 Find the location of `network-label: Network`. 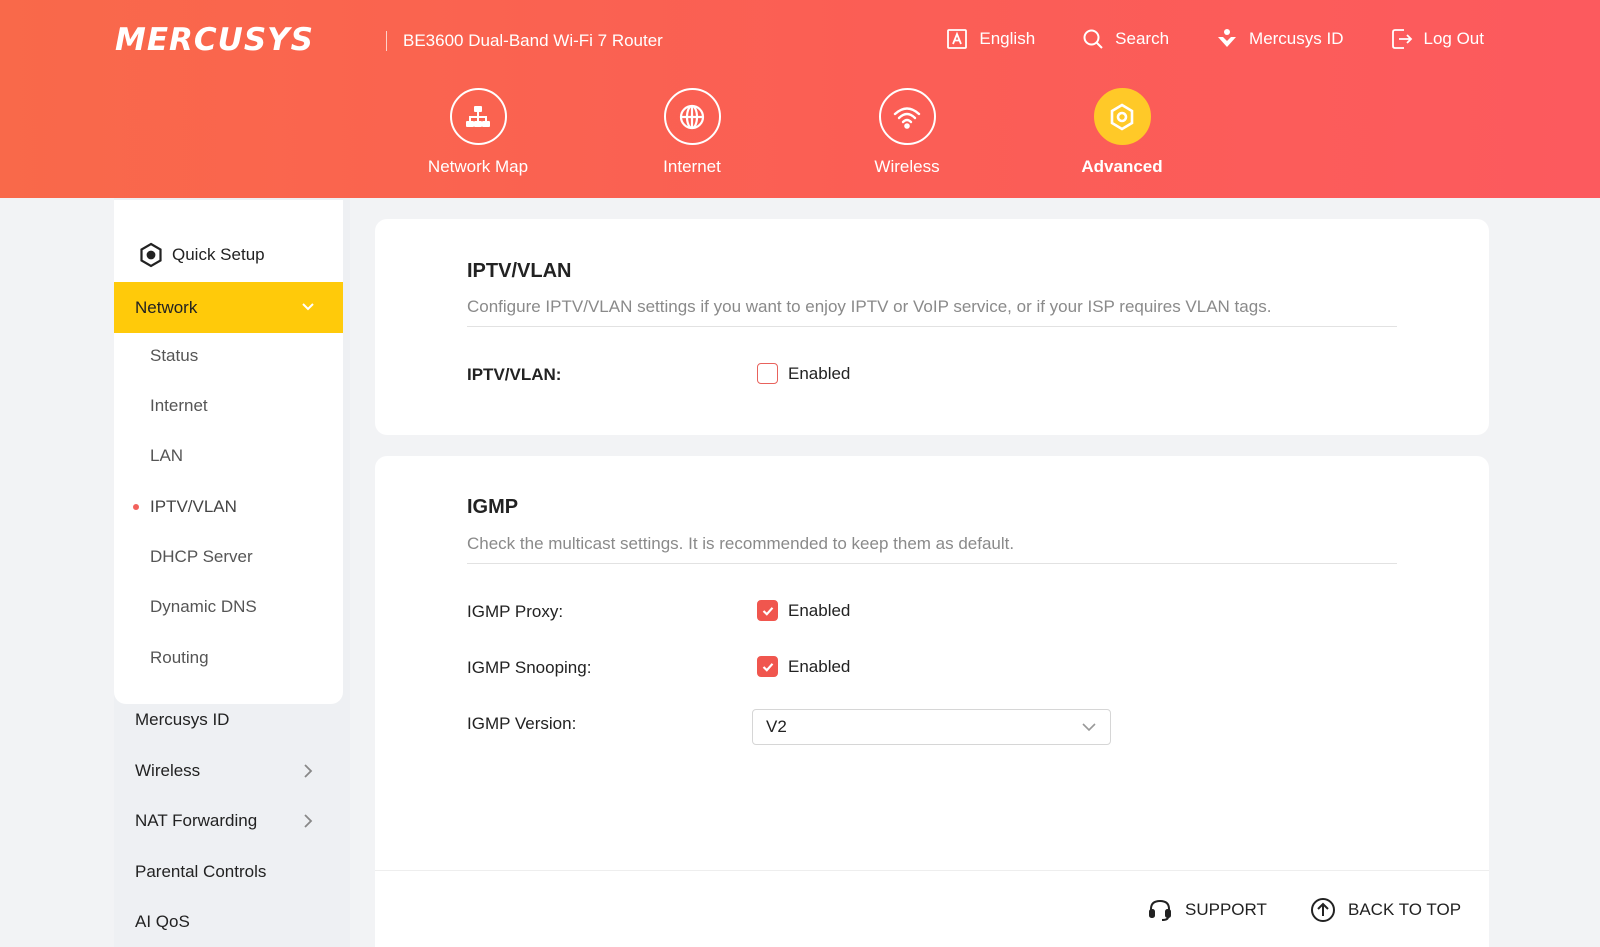

network-label: Network is located at coordinates (166, 307).